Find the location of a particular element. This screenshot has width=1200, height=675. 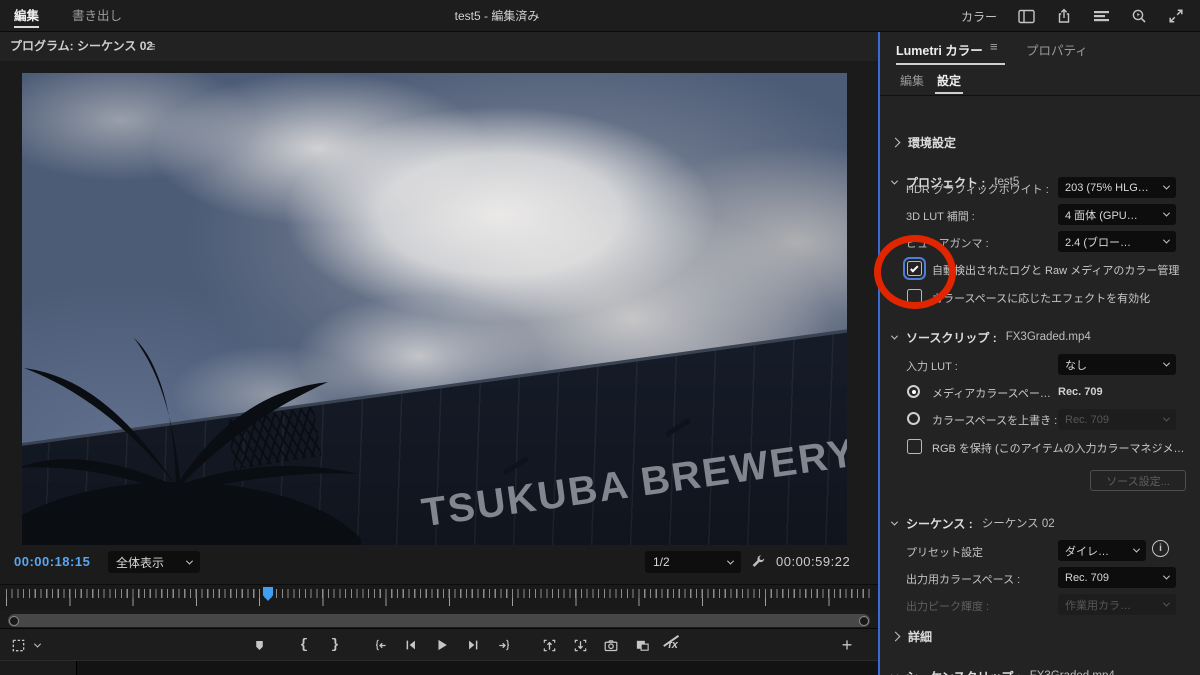

bottom-strip is located at coordinates (439, 667).